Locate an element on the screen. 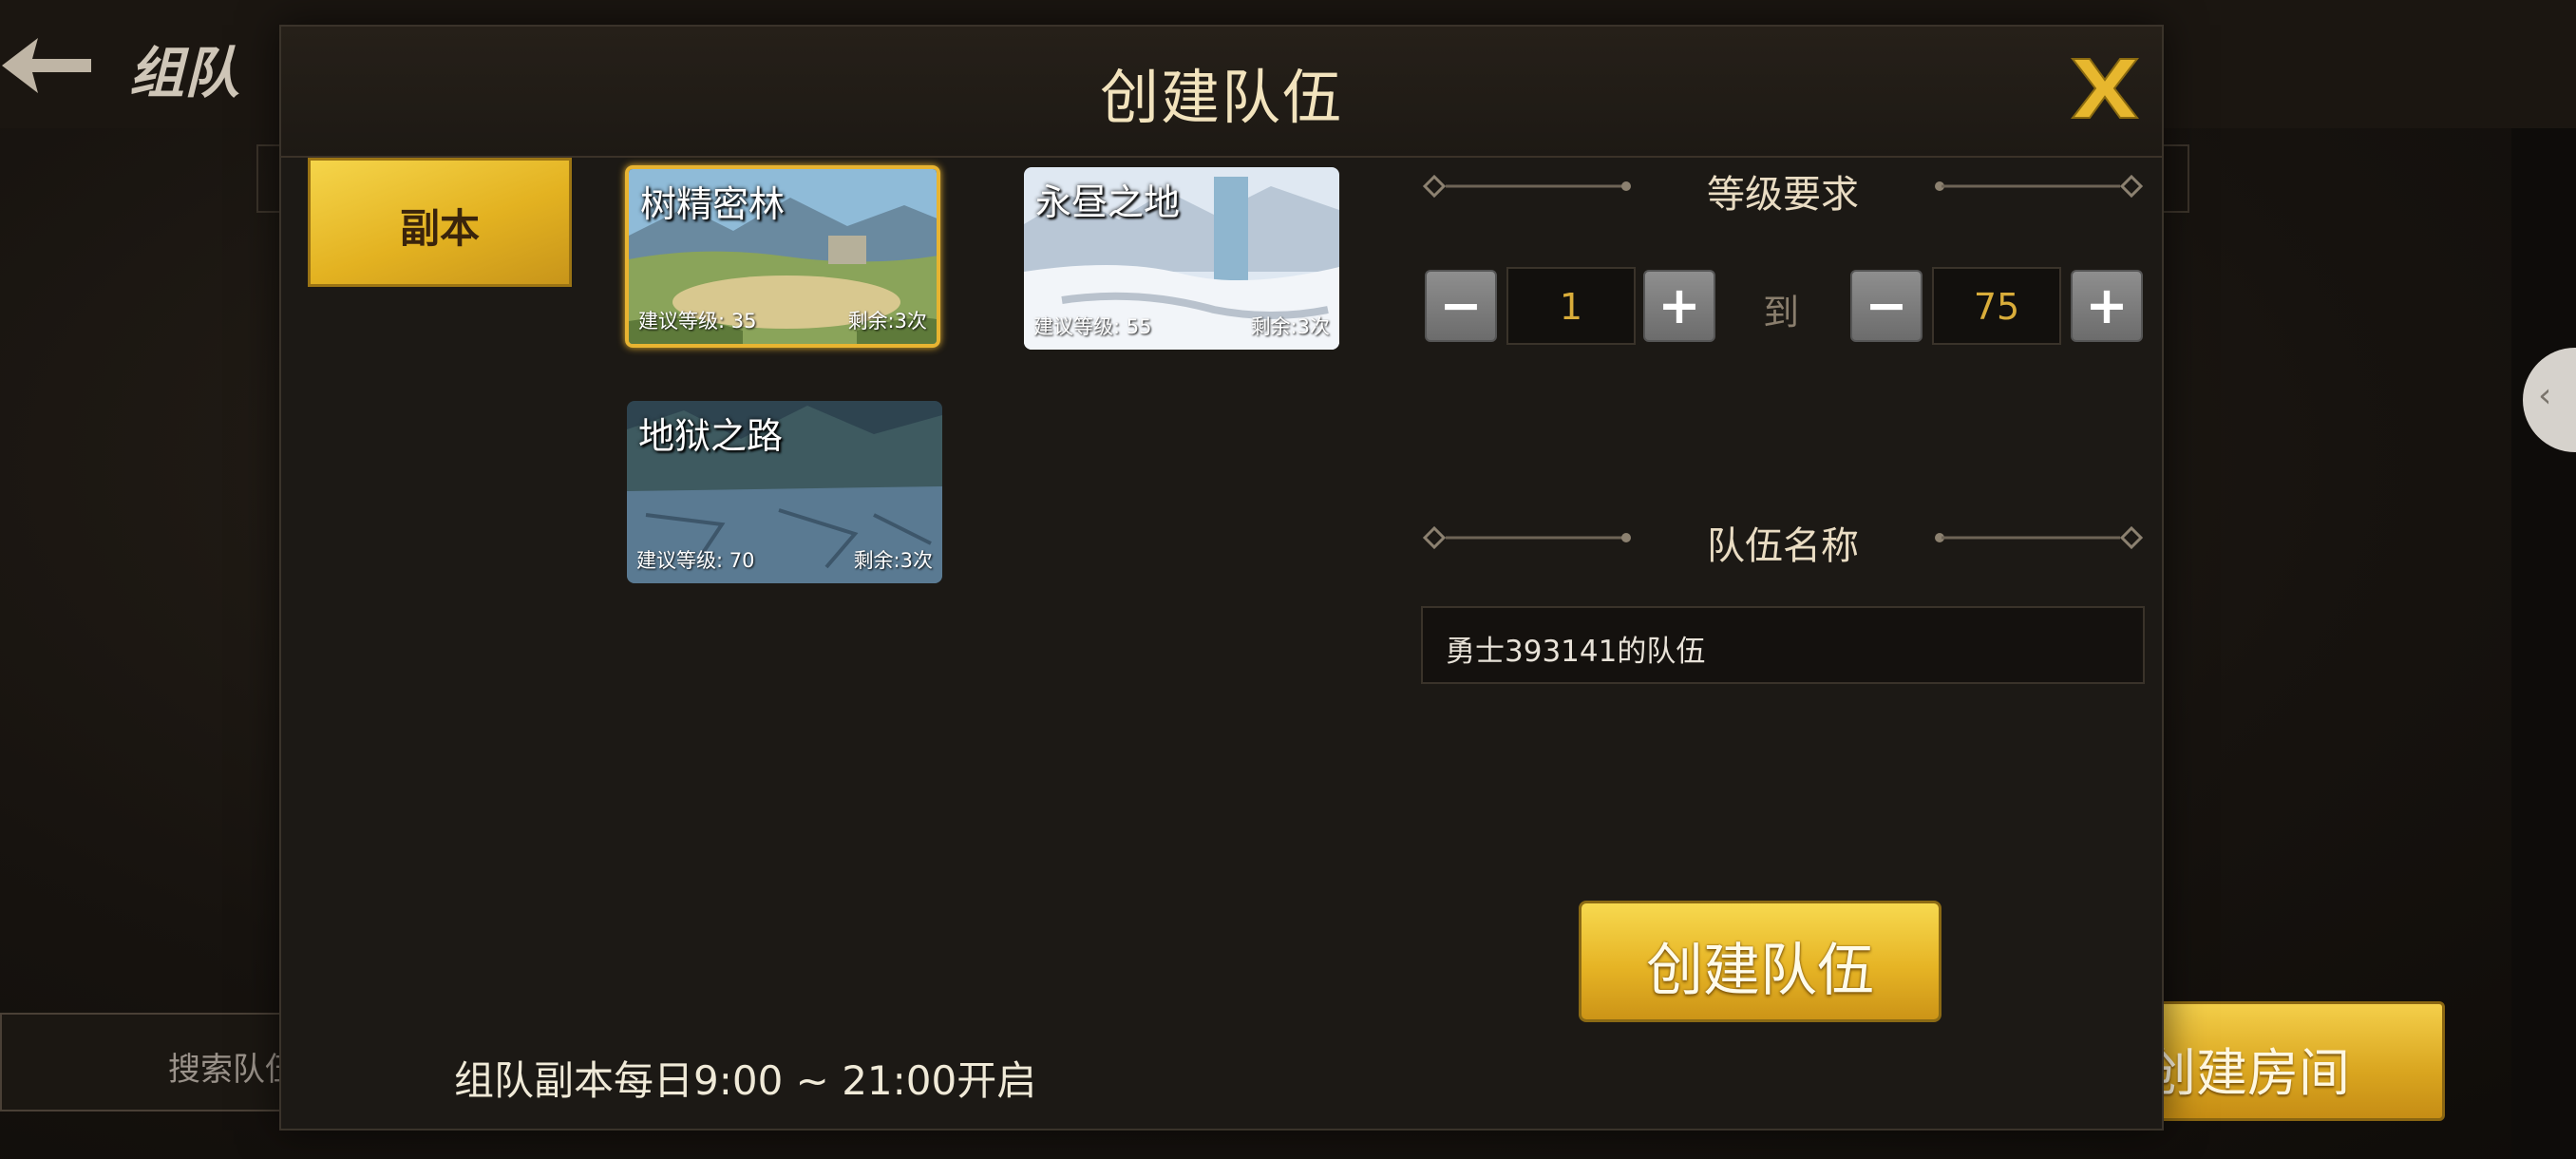 The height and width of the screenshot is (1159, 2576). max-level-field: 75 is located at coordinates (1996, 306).